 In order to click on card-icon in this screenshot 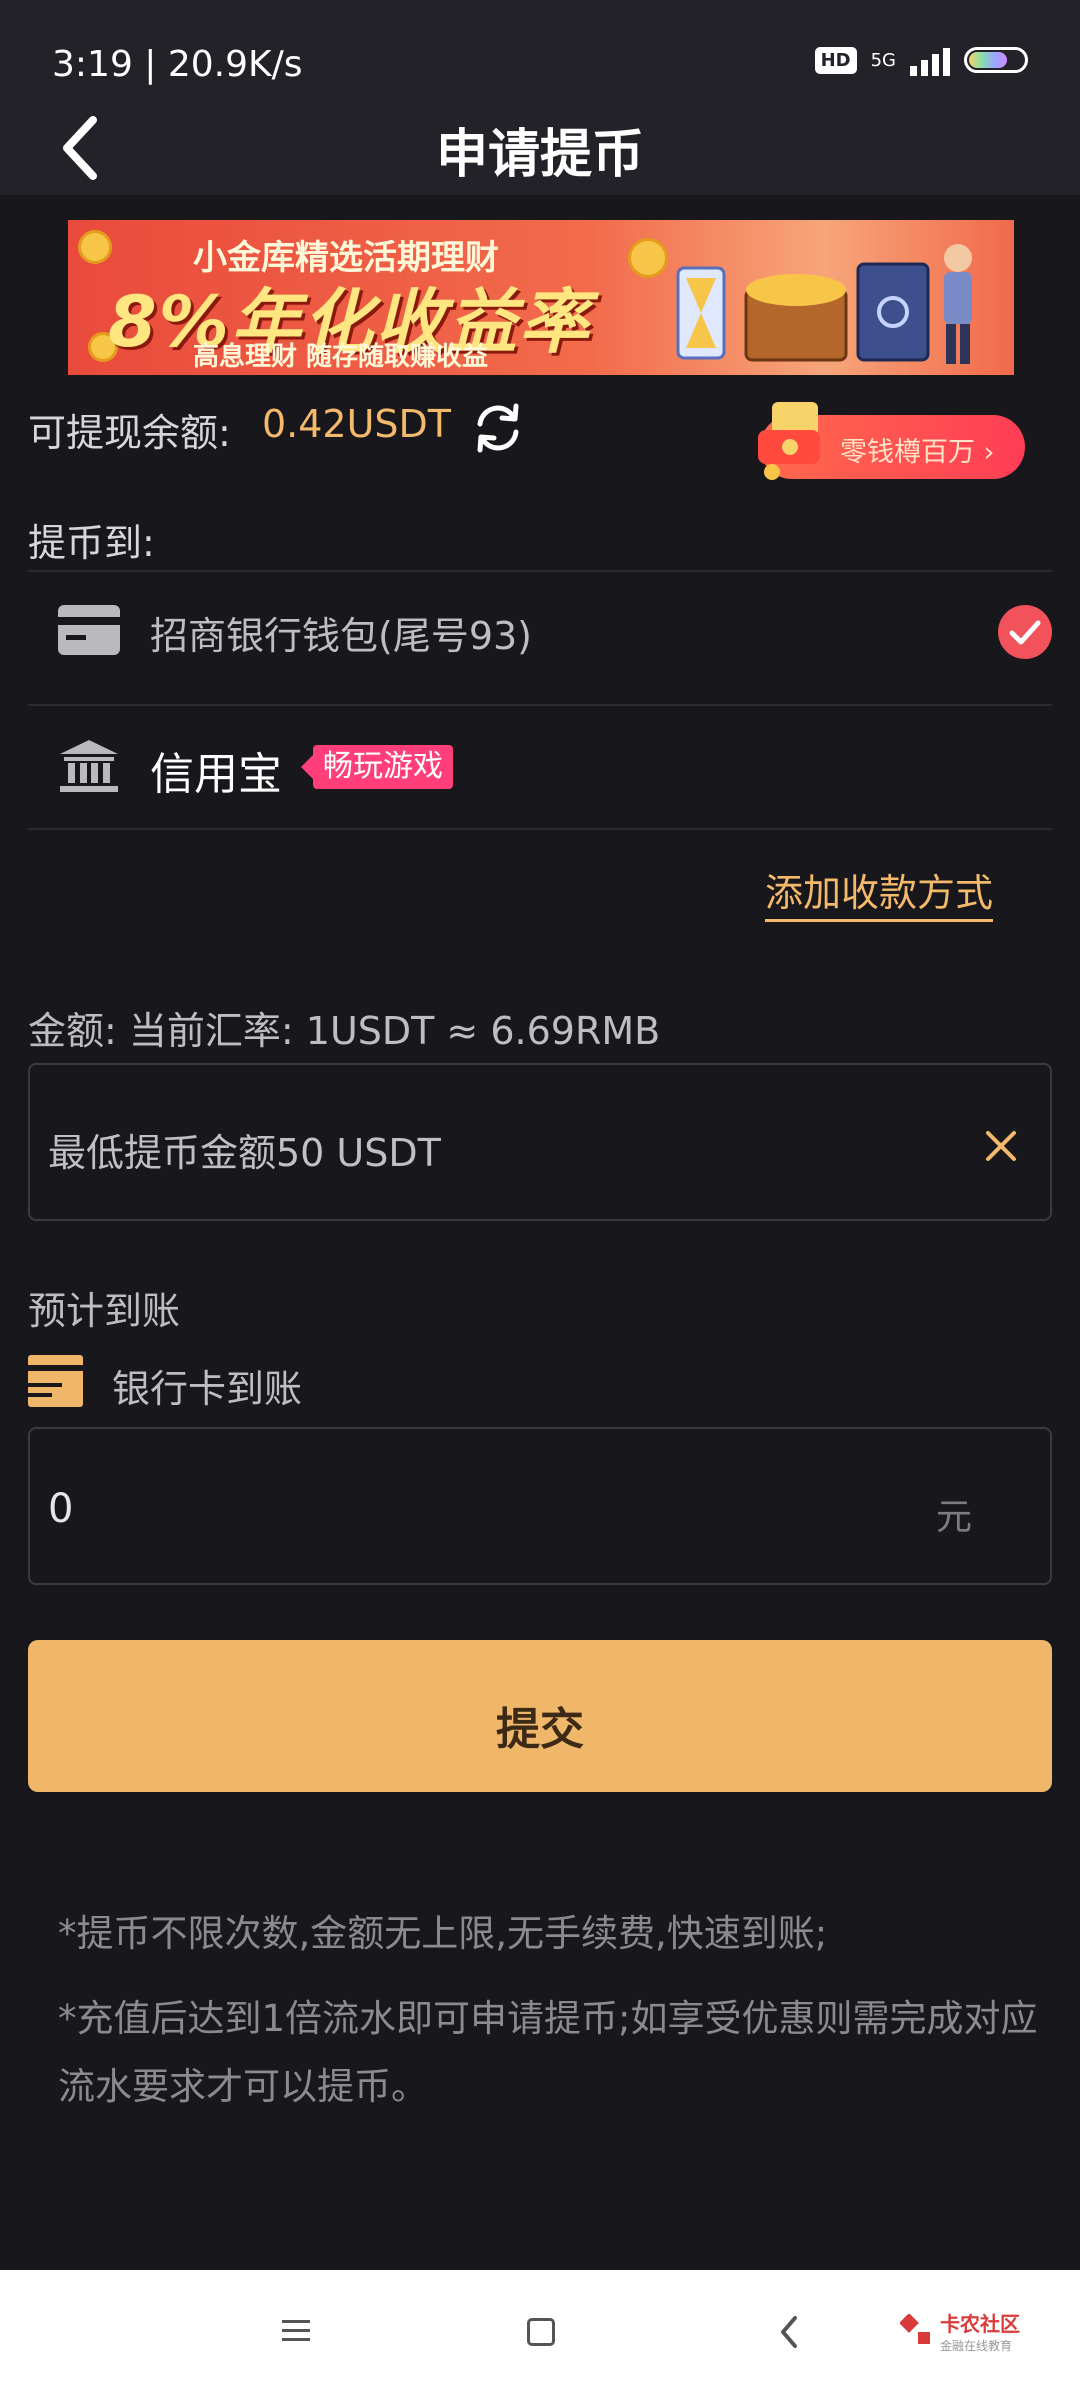, I will do `click(89, 630)`.